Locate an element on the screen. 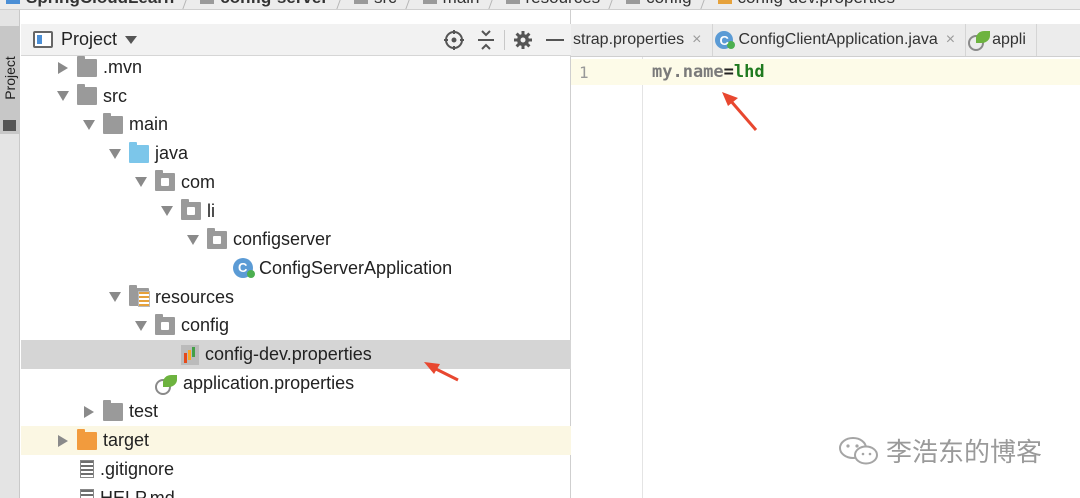 This screenshot has width=1080, height=498. tree-node: li is located at coordinates (296, 211).